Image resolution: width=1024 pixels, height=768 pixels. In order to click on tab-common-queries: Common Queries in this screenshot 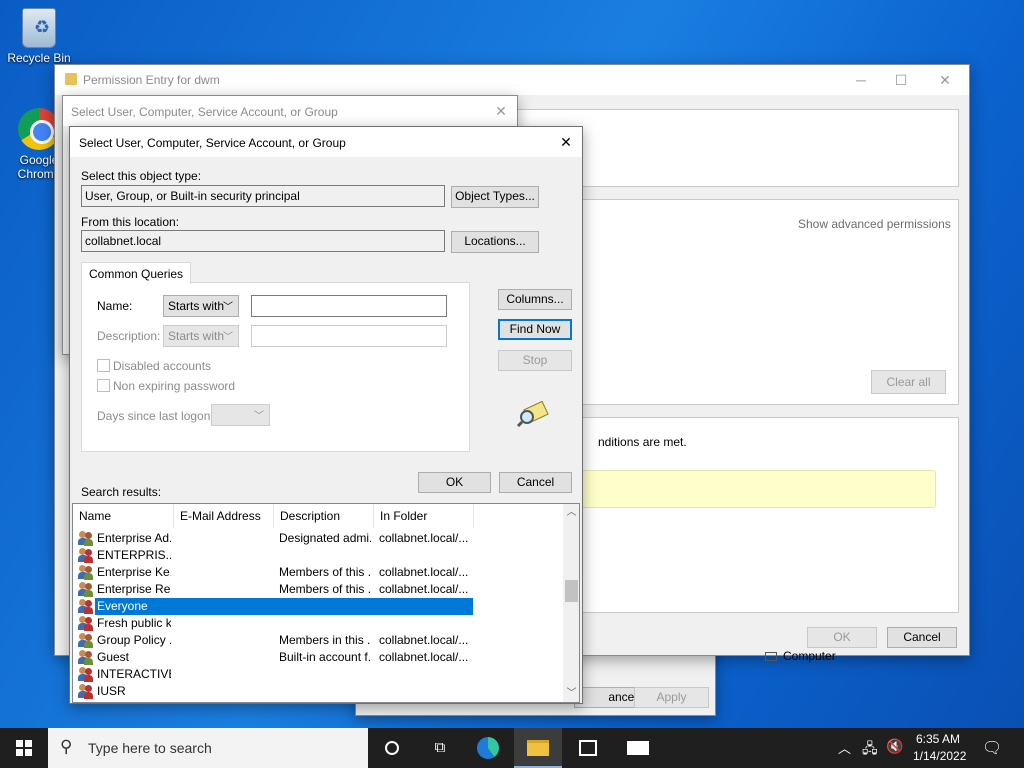, I will do `click(136, 273)`.